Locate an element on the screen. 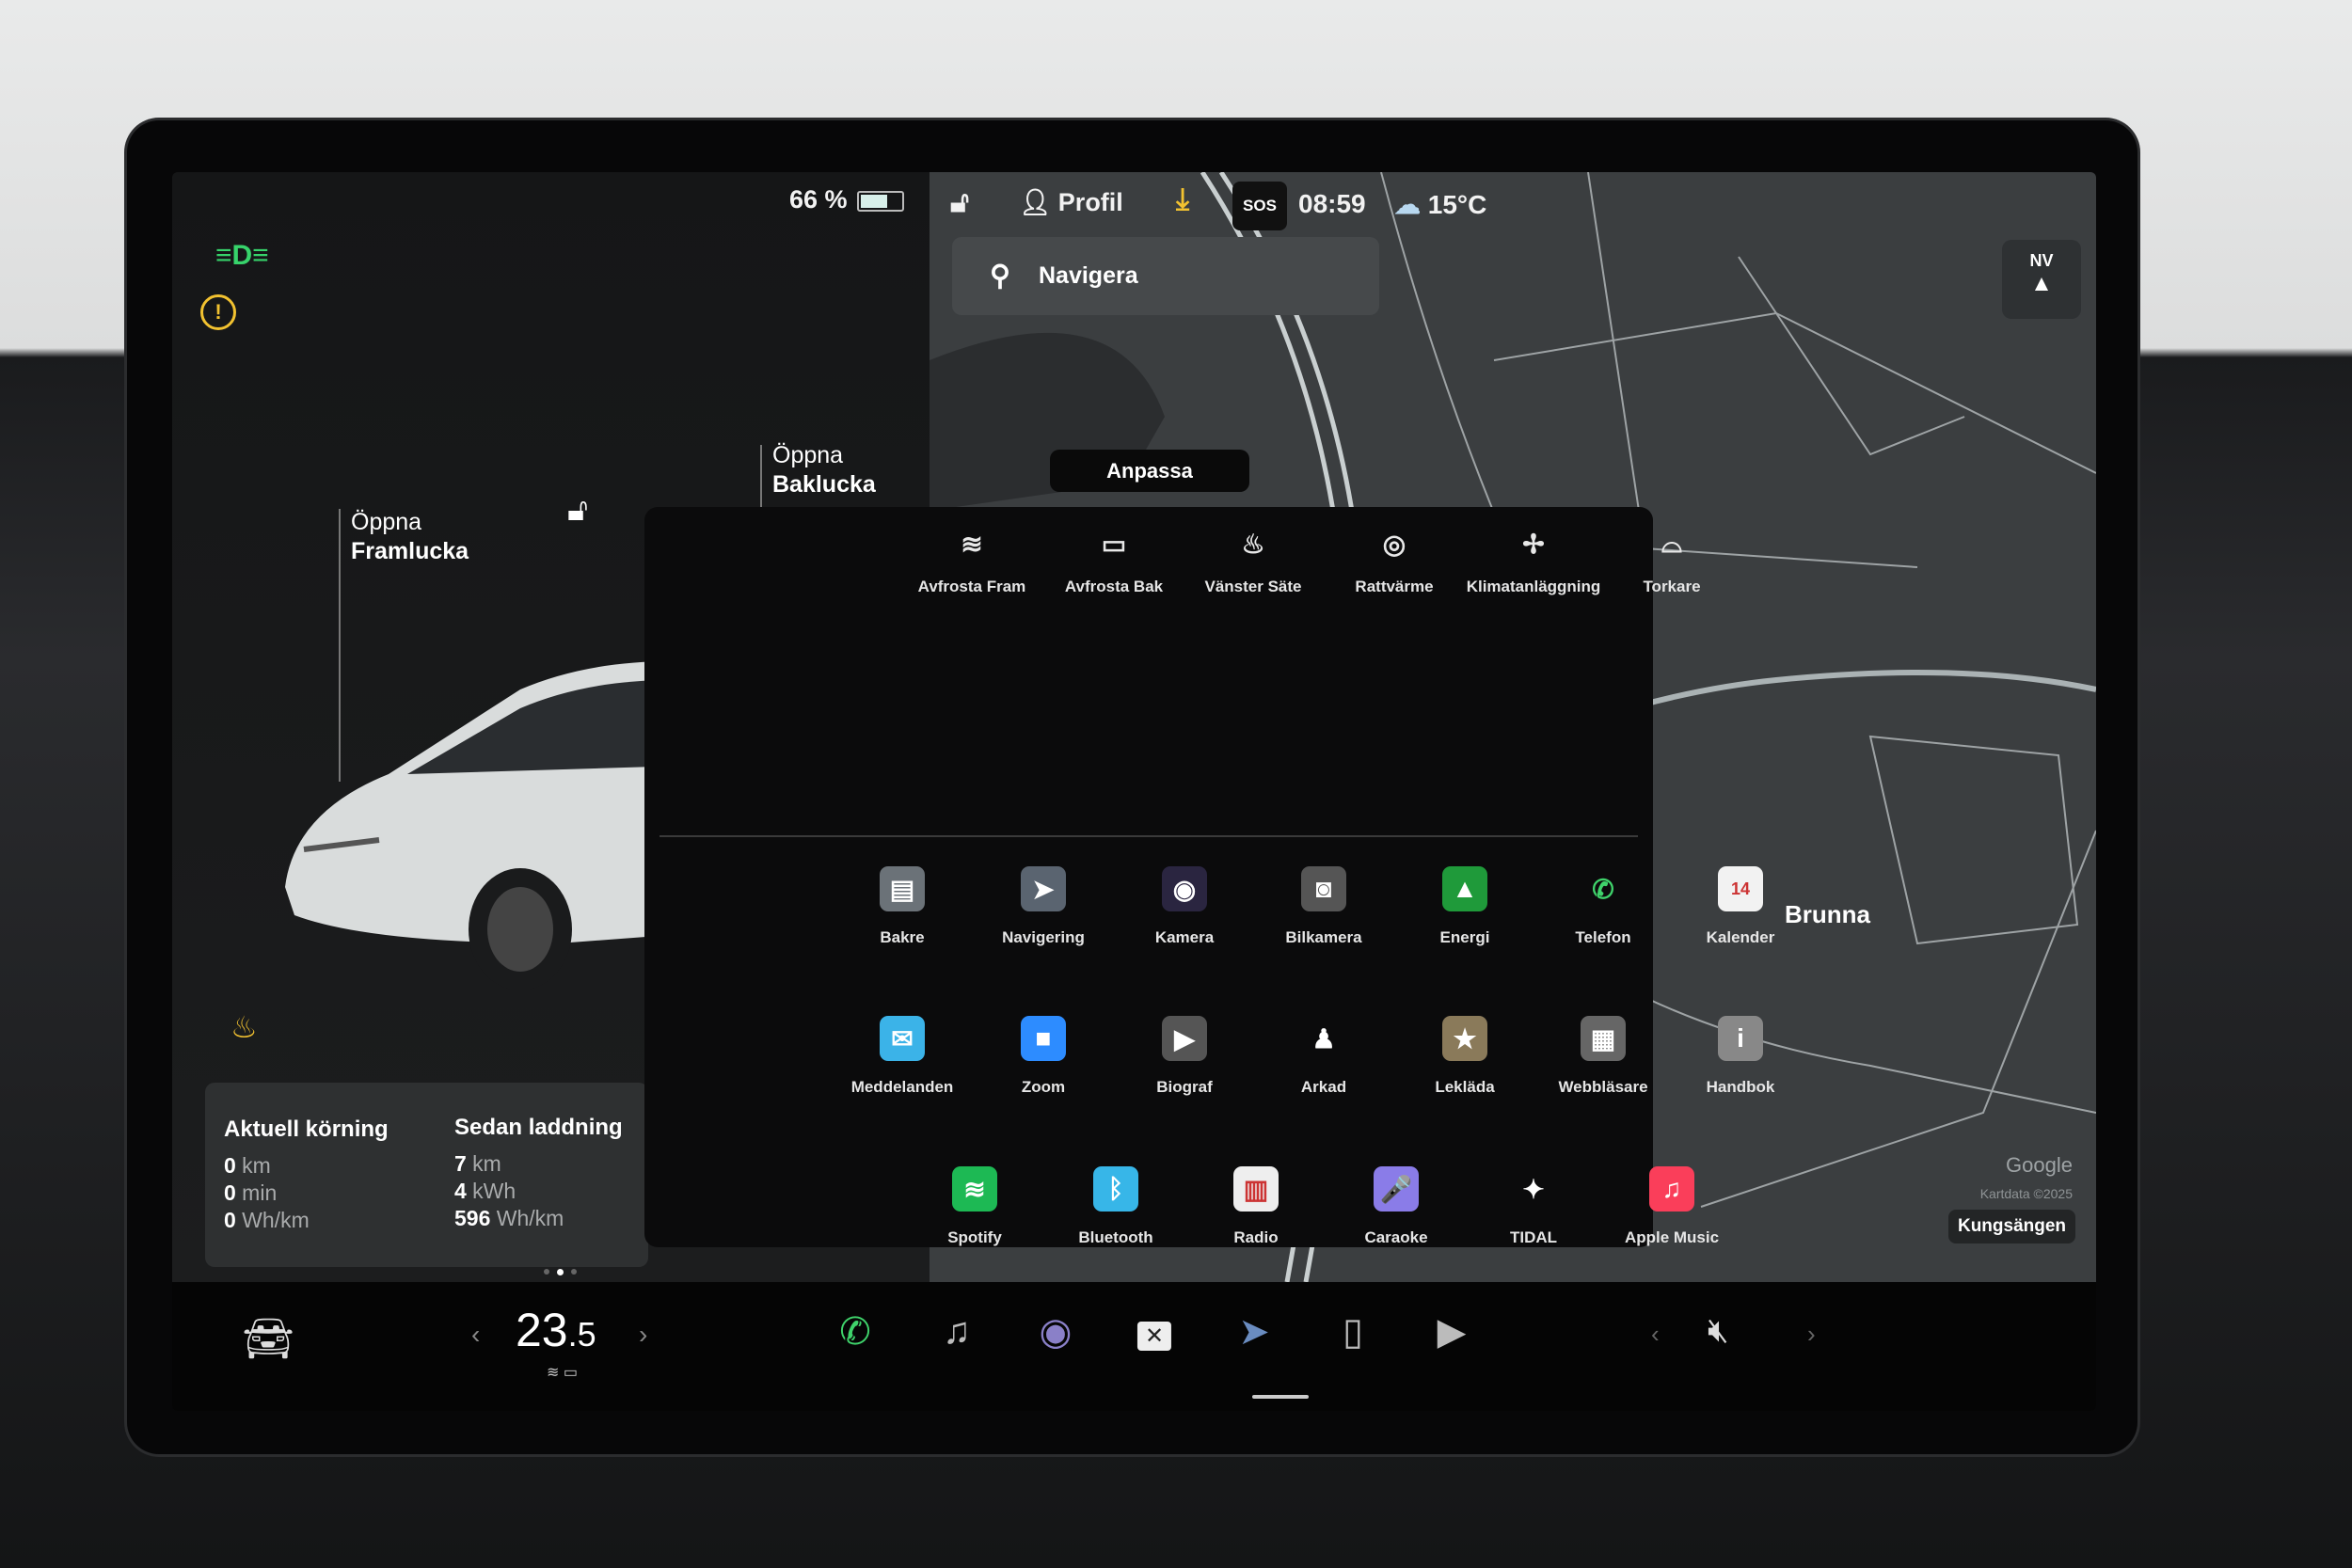  app-bilkamera: ◙ Bilkamera is located at coordinates (1323, 907).